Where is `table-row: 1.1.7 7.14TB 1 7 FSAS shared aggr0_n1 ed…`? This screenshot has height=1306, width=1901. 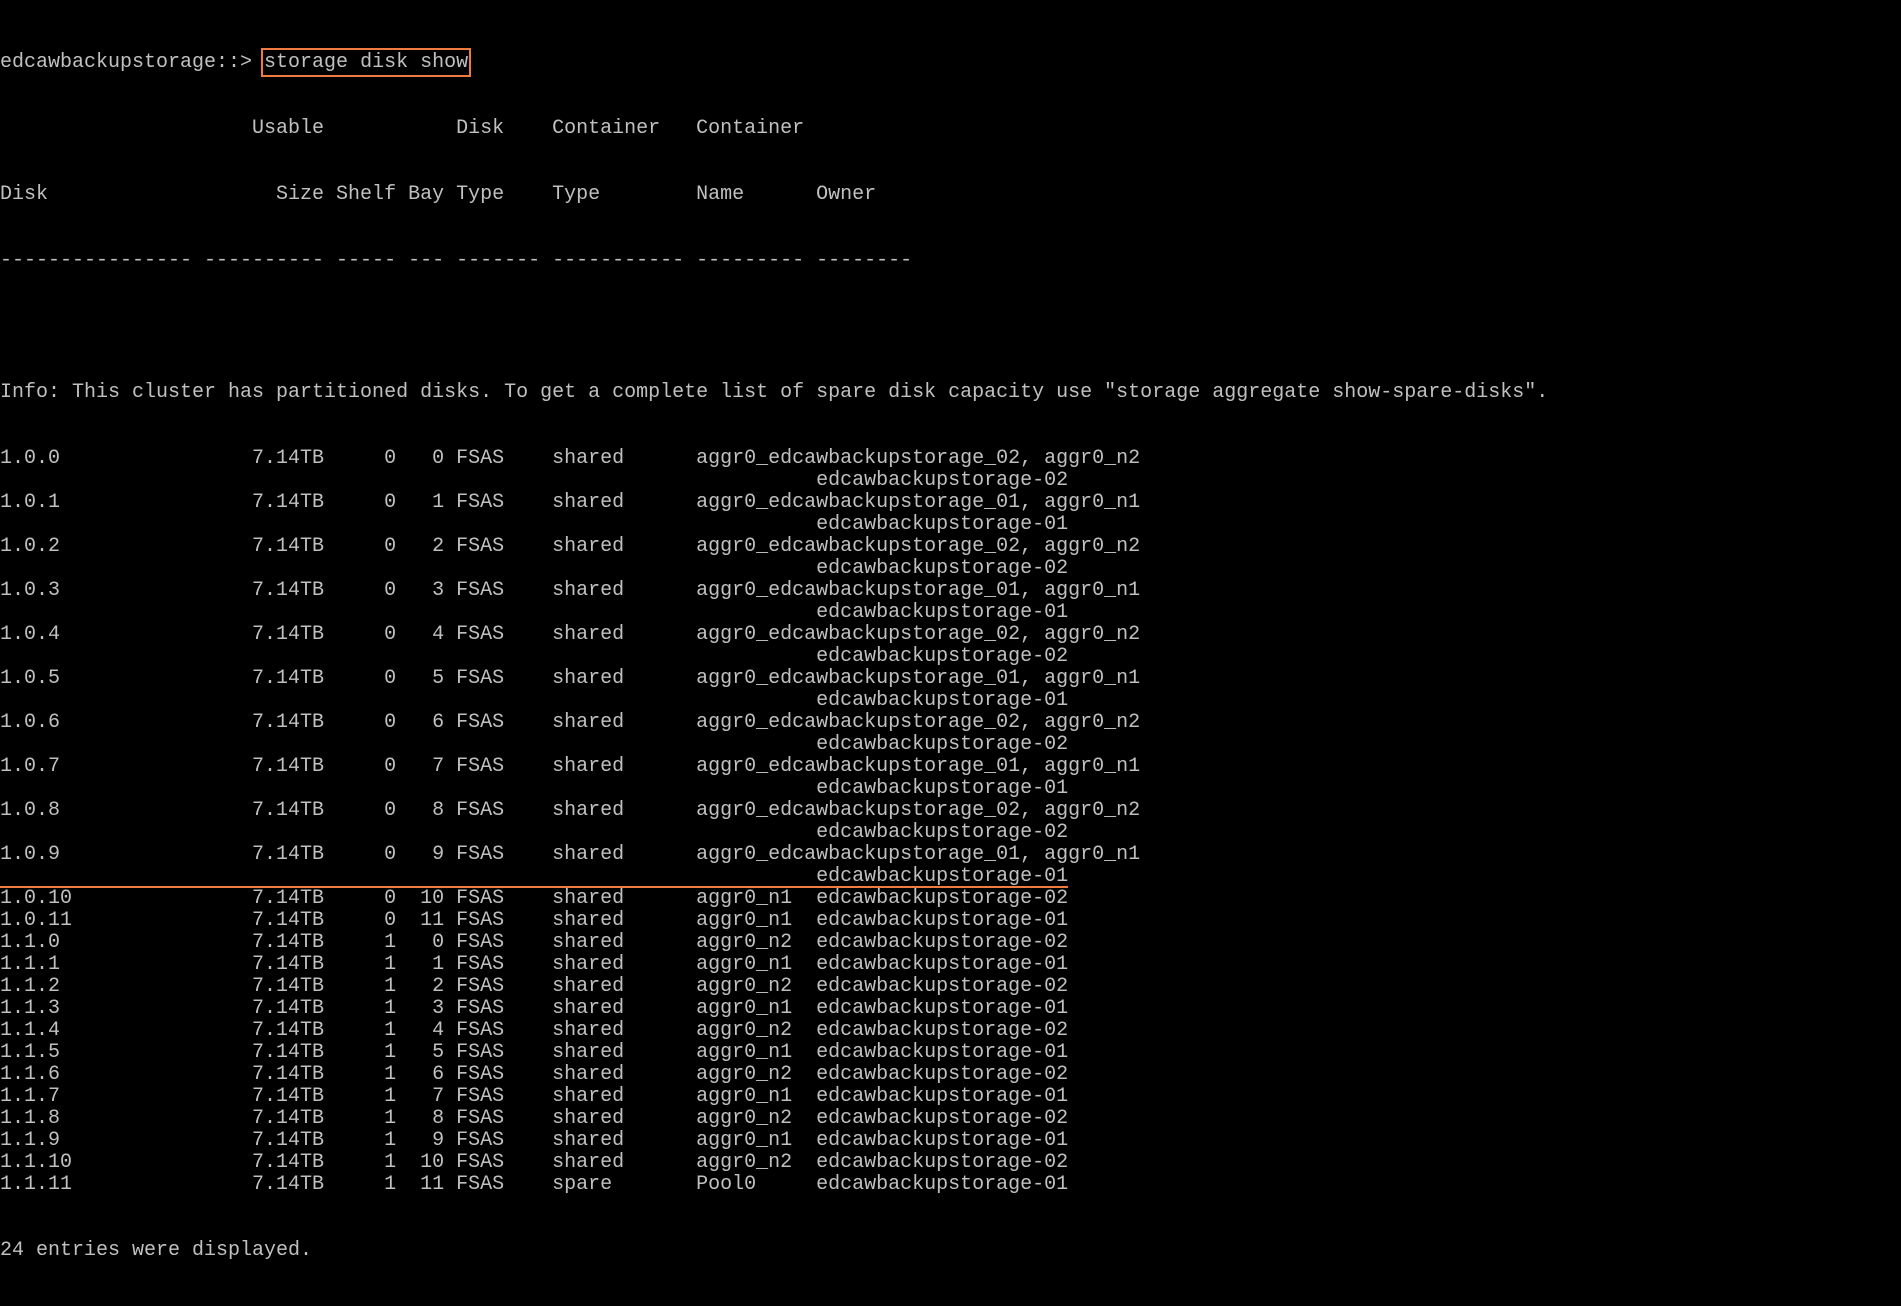 table-row: 1.1.7 7.14TB 1 7 FSAS shared aggr0_n1 ed… is located at coordinates (534, 1096).